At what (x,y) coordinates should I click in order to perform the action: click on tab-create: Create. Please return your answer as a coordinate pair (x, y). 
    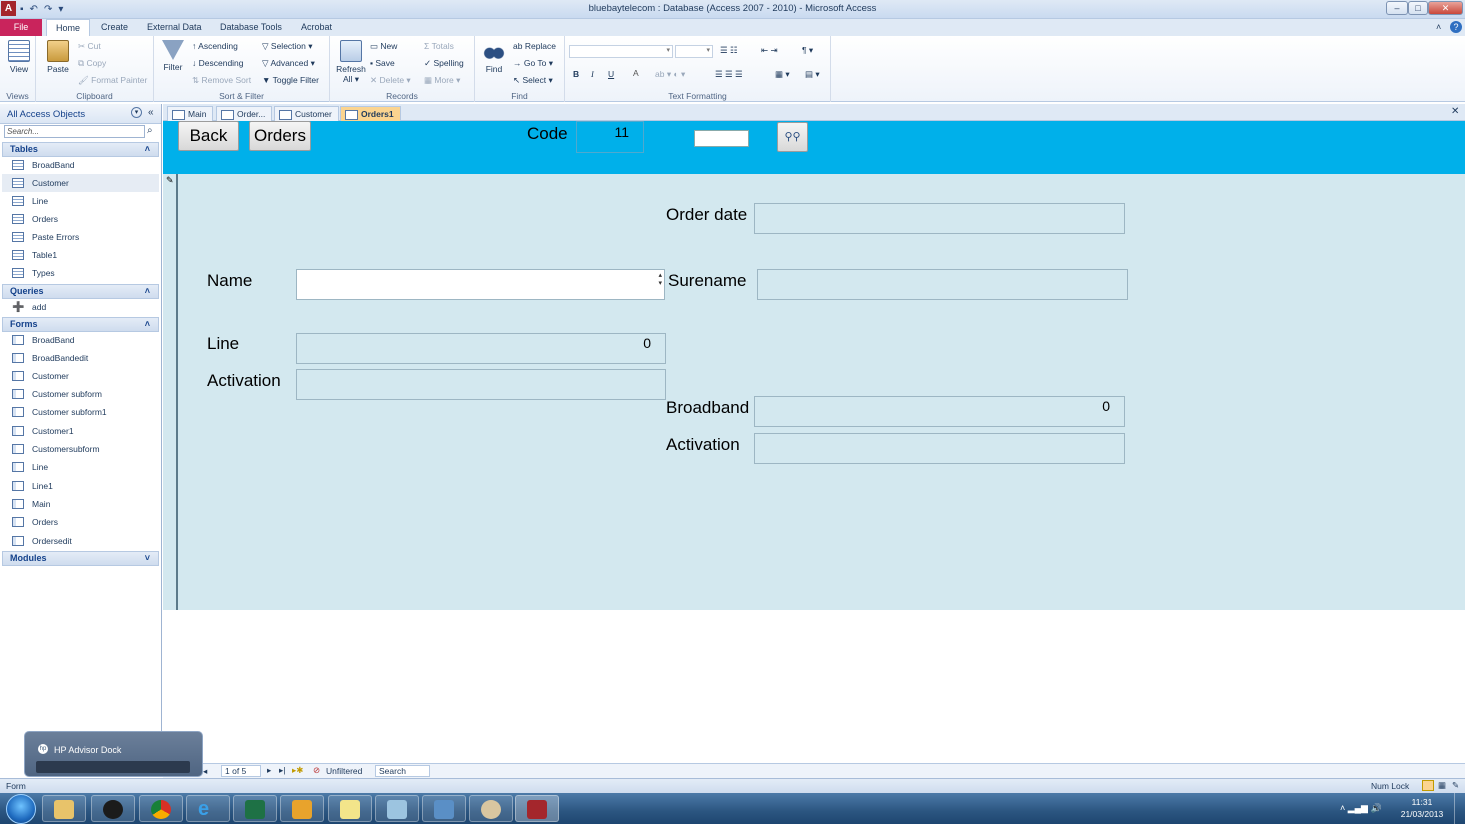
    Looking at the image, I should click on (114, 27).